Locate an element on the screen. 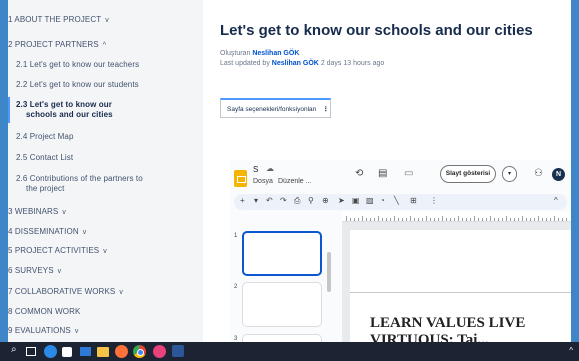 Image resolution: width=579 pixels, height=361 pixels. zoom-icon: ⊕ is located at coordinates (325, 200).